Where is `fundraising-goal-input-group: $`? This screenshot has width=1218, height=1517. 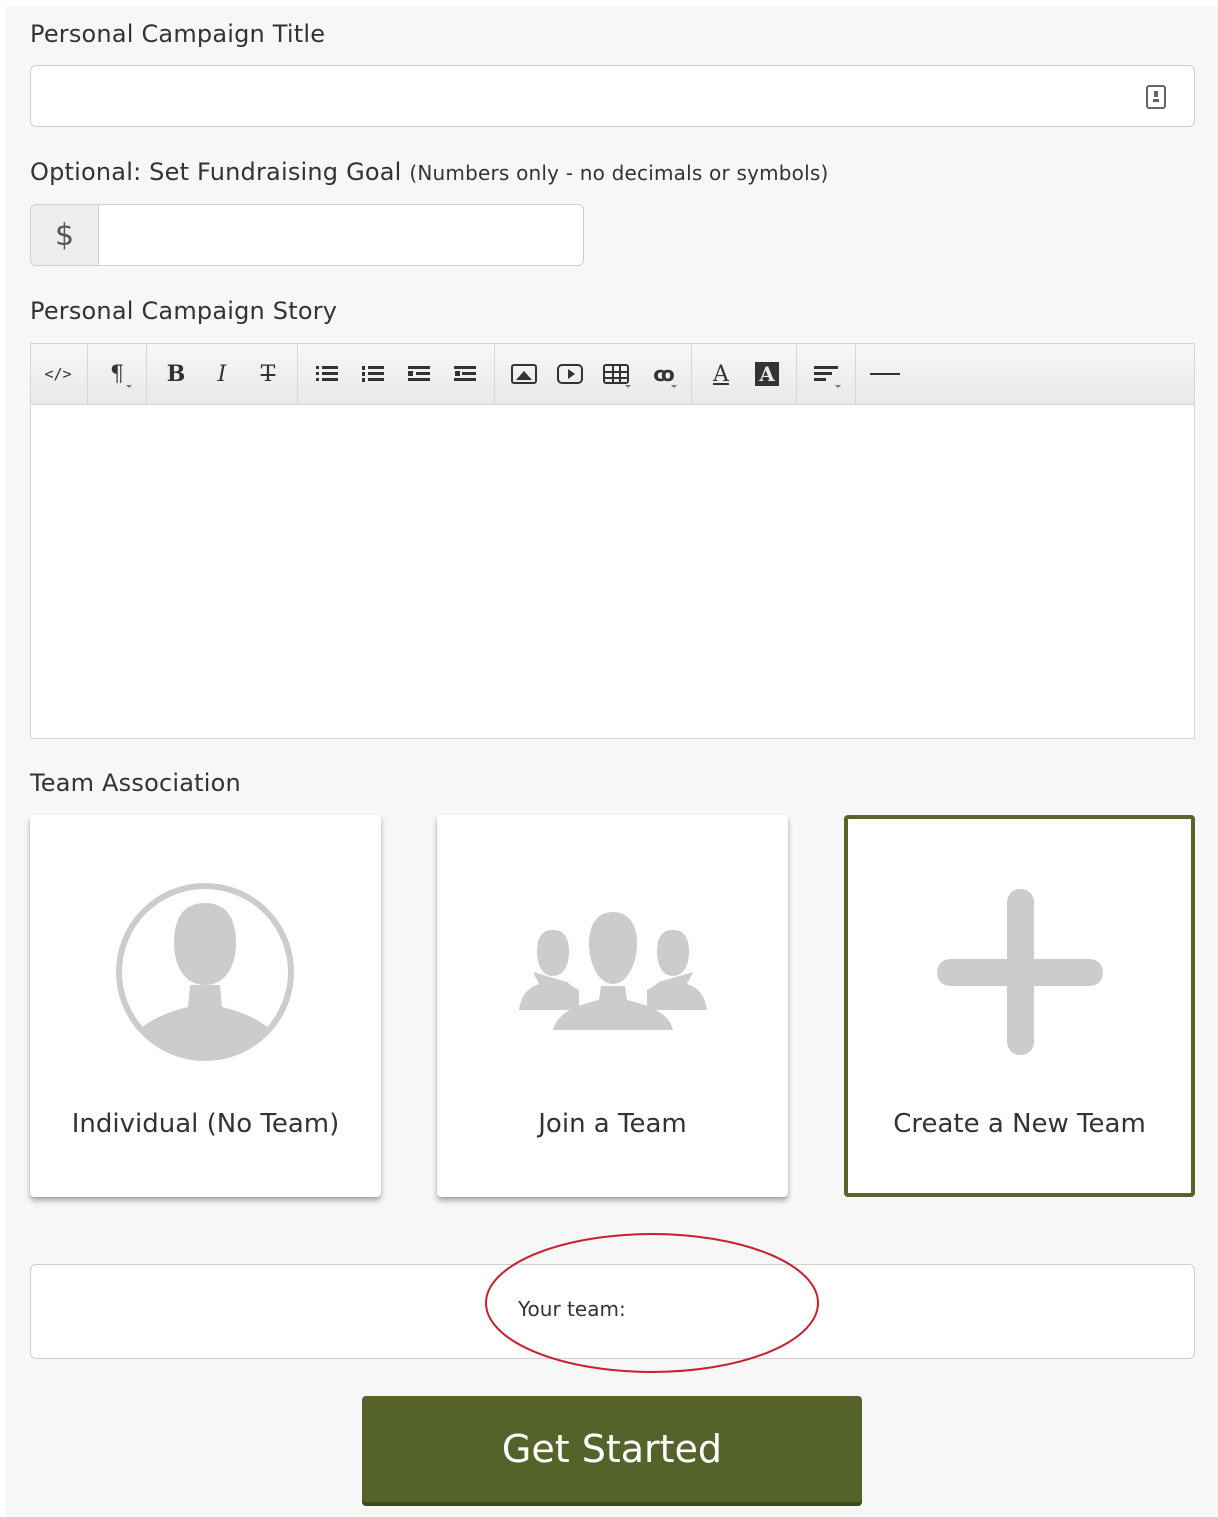
fundraising-goal-input-group: $ is located at coordinates (307, 235).